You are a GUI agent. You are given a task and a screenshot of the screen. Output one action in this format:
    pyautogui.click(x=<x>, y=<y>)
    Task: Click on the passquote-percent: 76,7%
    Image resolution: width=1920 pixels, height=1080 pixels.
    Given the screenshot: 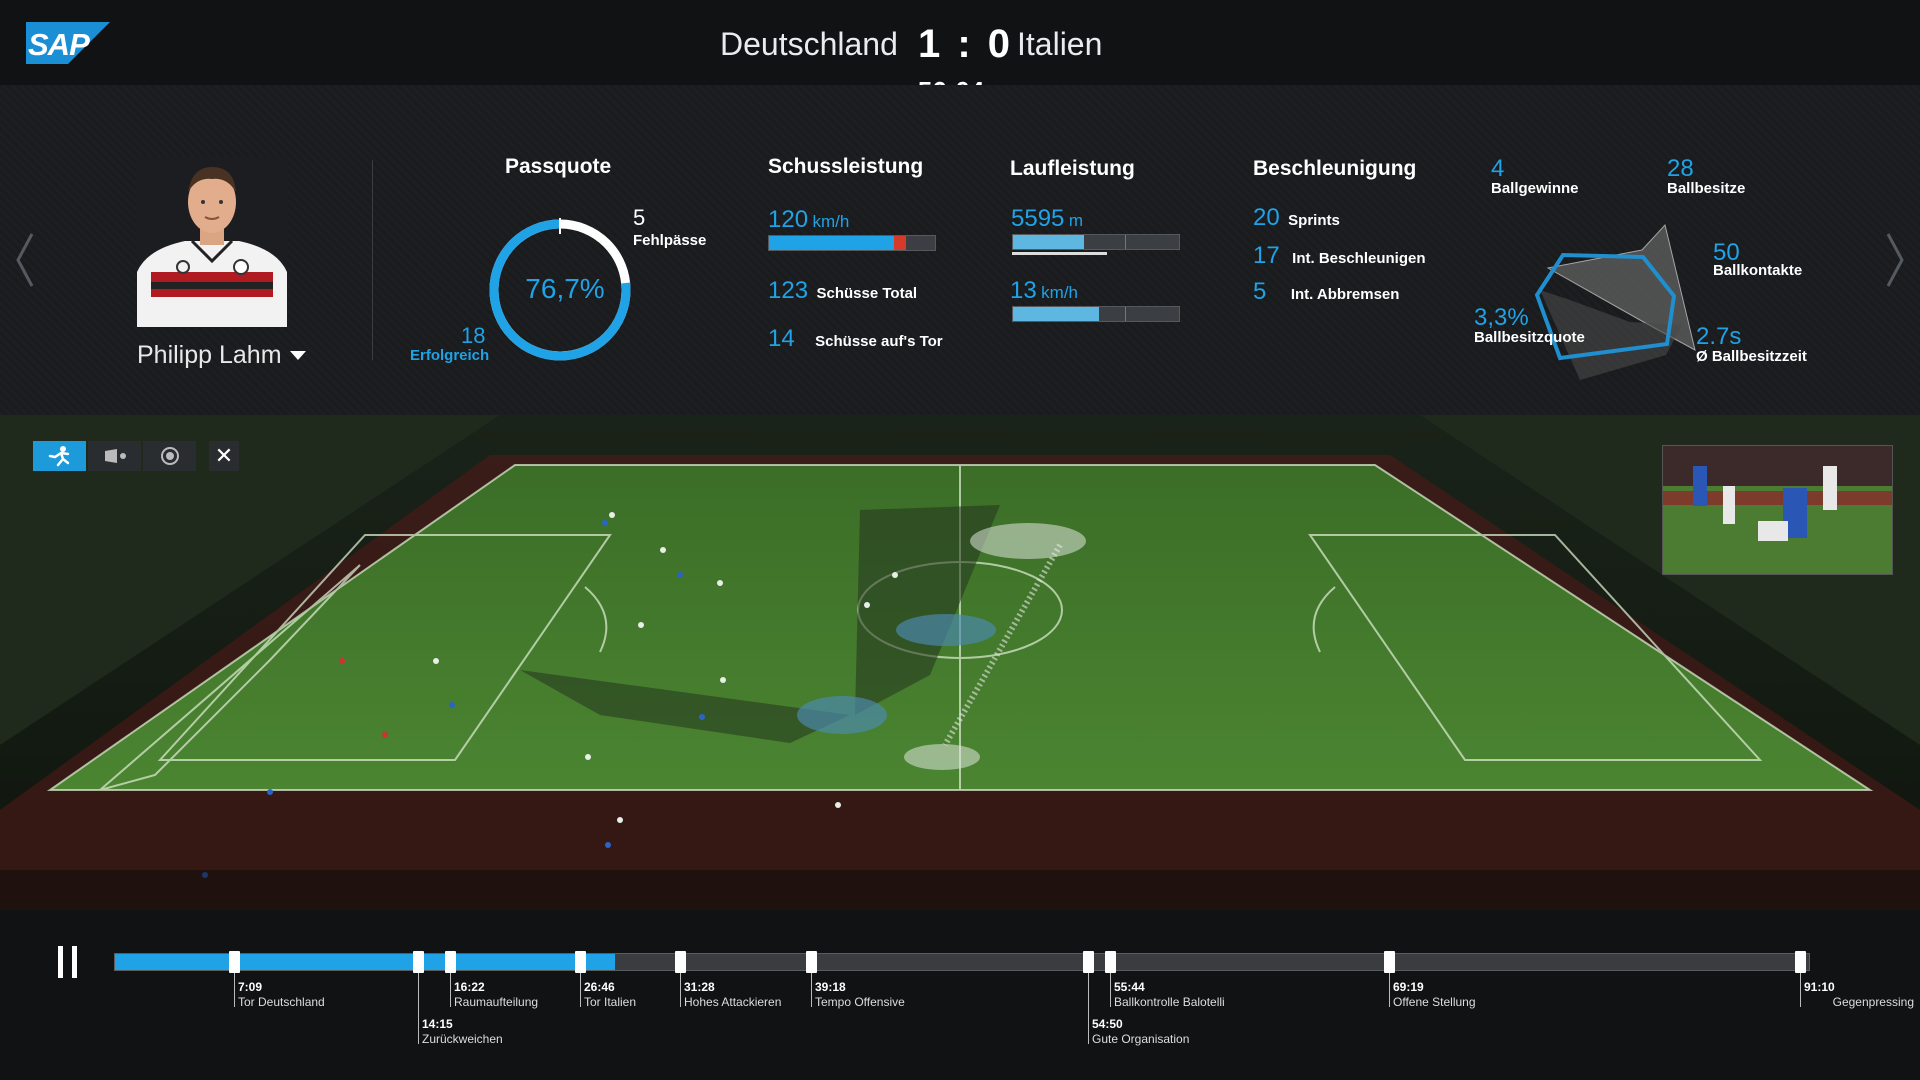 What is the action you would take?
    pyautogui.click(x=565, y=288)
    